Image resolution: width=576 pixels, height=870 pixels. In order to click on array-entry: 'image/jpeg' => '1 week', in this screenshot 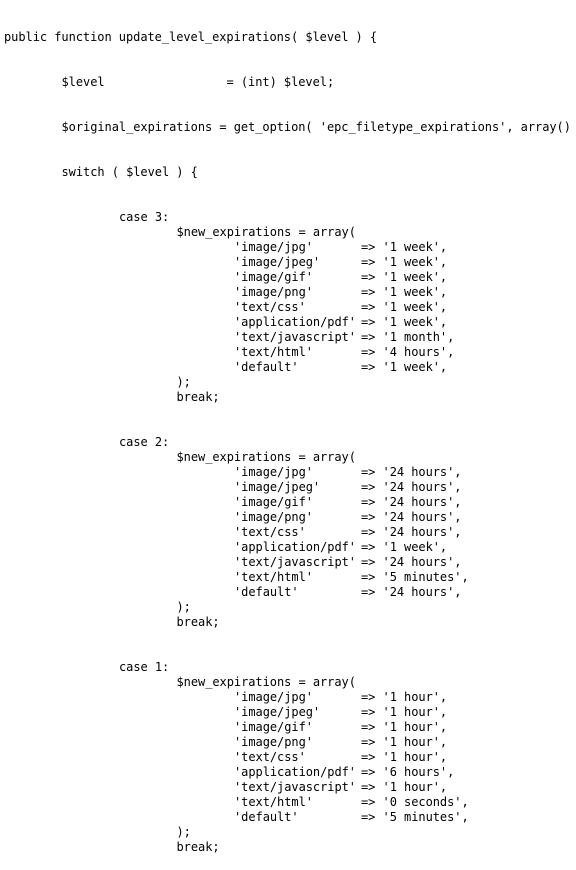, I will do `click(287, 262)`.